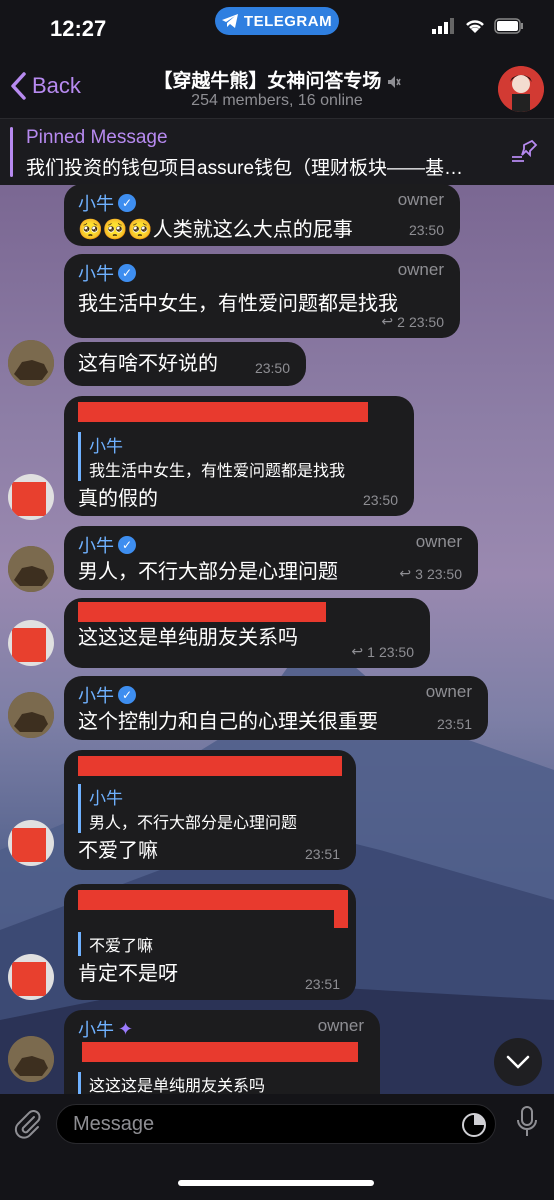 This screenshot has width=554, height=1200. Describe the element at coordinates (524, 151) in the screenshot. I see `pin-list-icon` at that location.